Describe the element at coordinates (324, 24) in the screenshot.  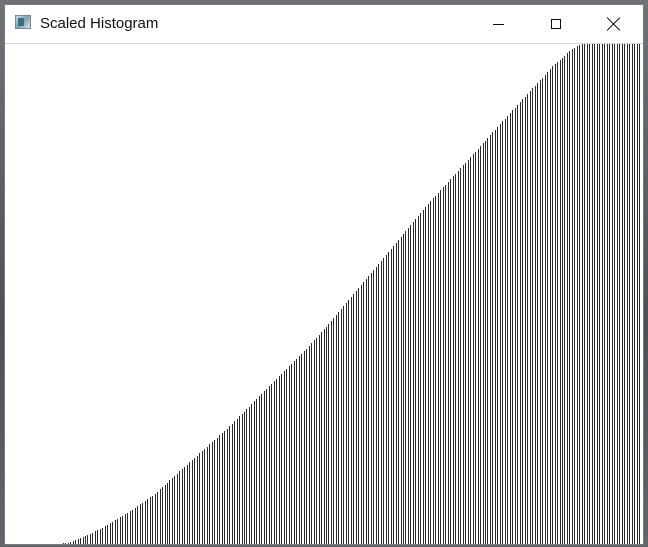
I see `title-bar: Scaled Histogram` at that location.